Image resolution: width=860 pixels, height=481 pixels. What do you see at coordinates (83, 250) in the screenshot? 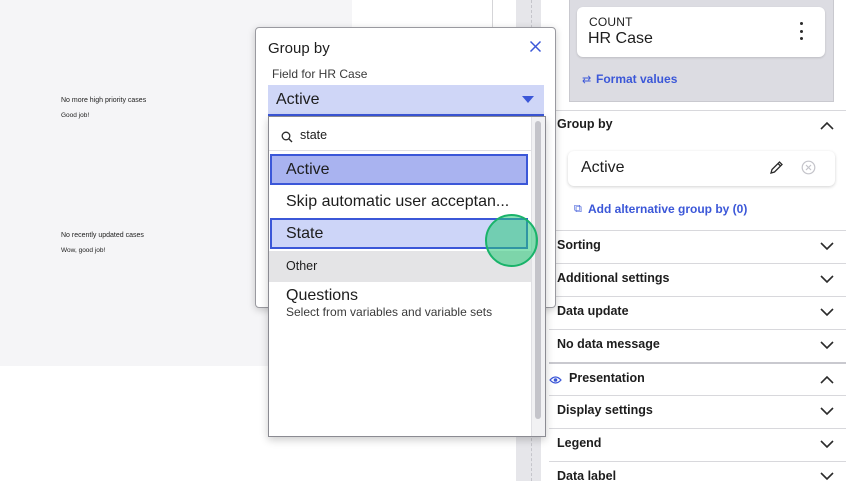
I see `widget-empty-subtitle: Wow, good job!` at bounding box center [83, 250].